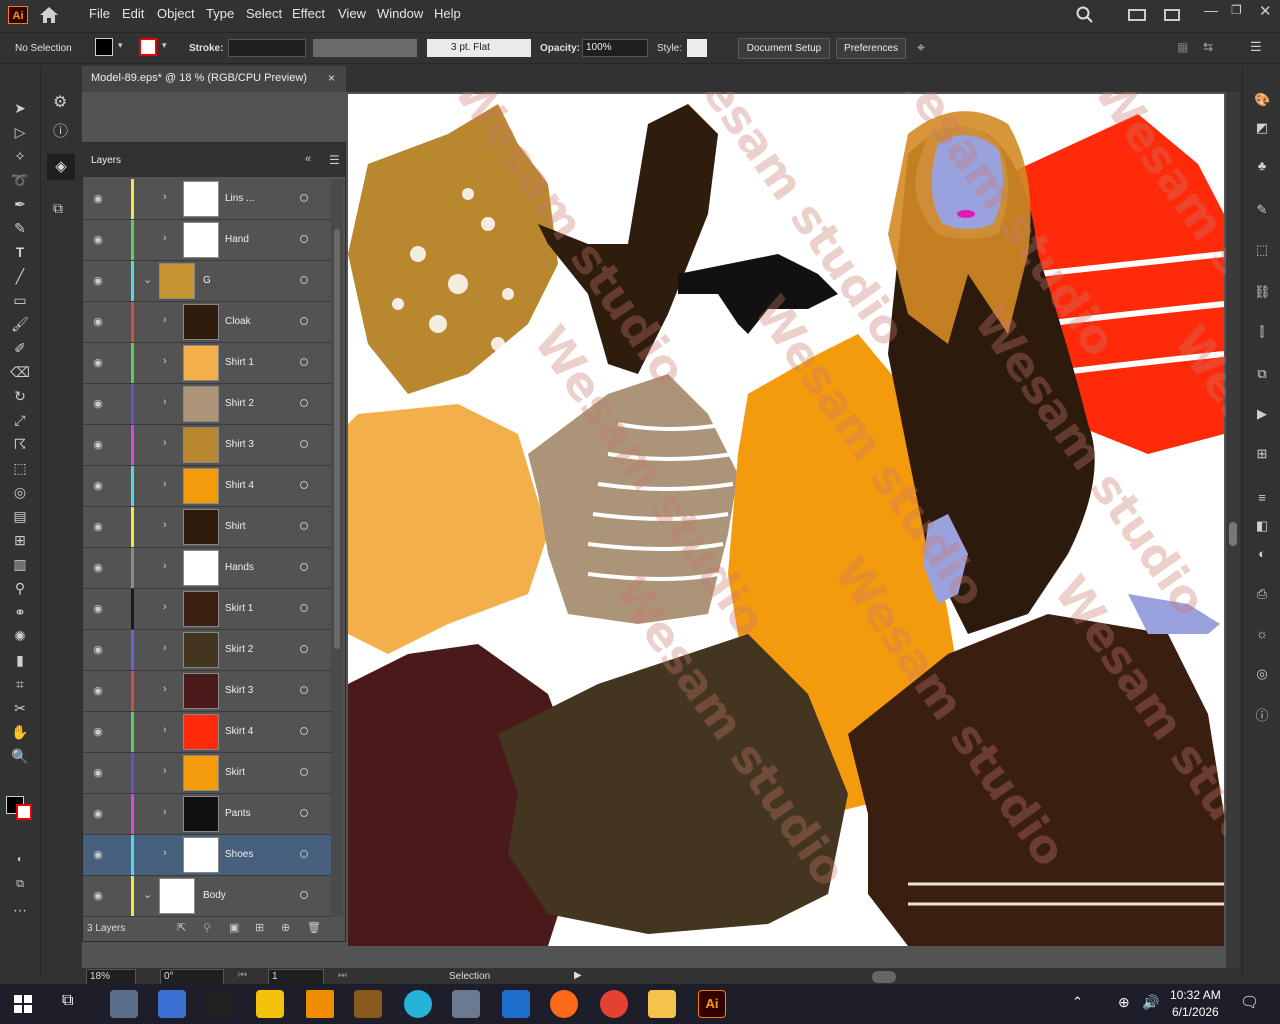 The height and width of the screenshot is (1024, 1280). What do you see at coordinates (1262, 716) in the screenshot?
I see `document-info-icon: ⓘ` at bounding box center [1262, 716].